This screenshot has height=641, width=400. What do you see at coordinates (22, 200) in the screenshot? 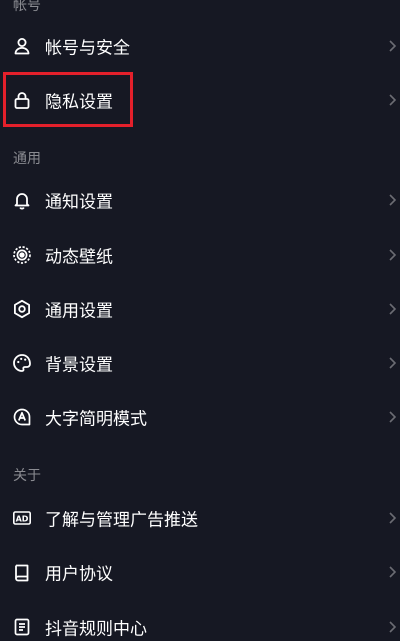
I see `bell-icon` at bounding box center [22, 200].